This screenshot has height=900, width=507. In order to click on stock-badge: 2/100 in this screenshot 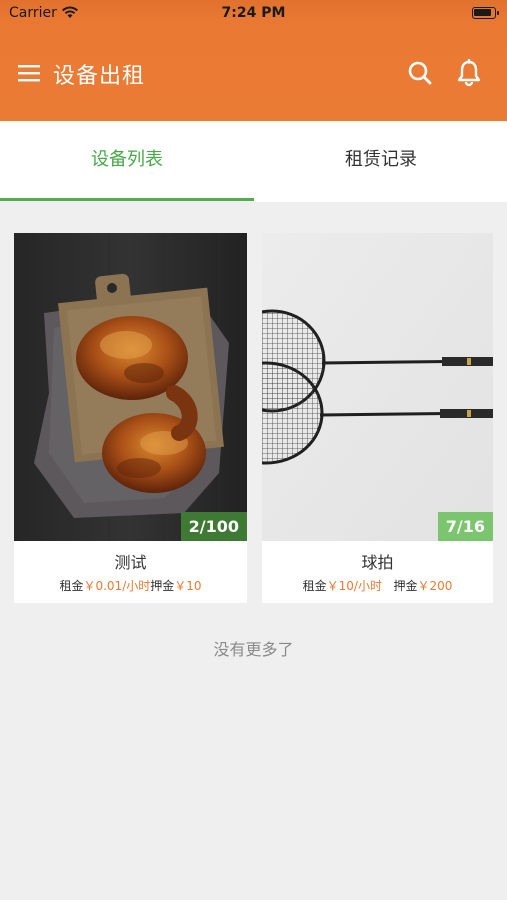, I will do `click(213, 526)`.